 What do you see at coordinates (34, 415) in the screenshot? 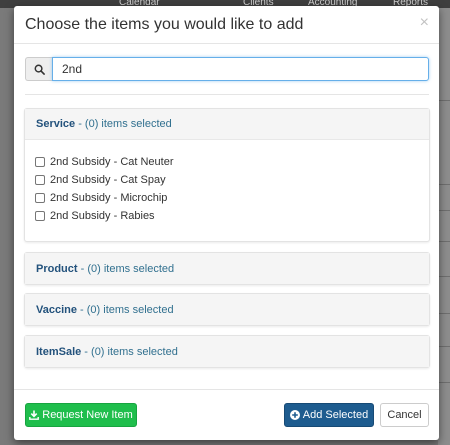
I see `download-icon` at bounding box center [34, 415].